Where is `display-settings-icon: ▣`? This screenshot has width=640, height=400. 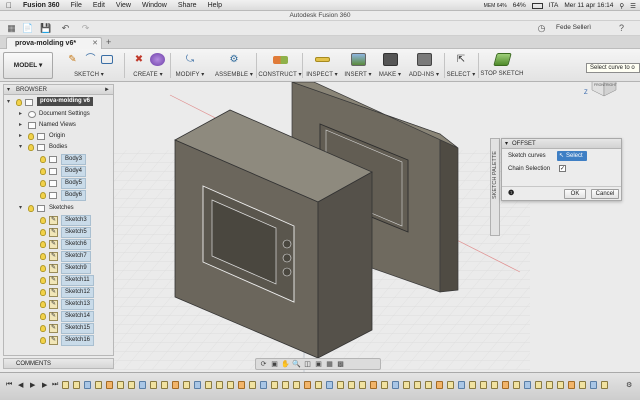 display-settings-icon: ▣ is located at coordinates (318, 364).